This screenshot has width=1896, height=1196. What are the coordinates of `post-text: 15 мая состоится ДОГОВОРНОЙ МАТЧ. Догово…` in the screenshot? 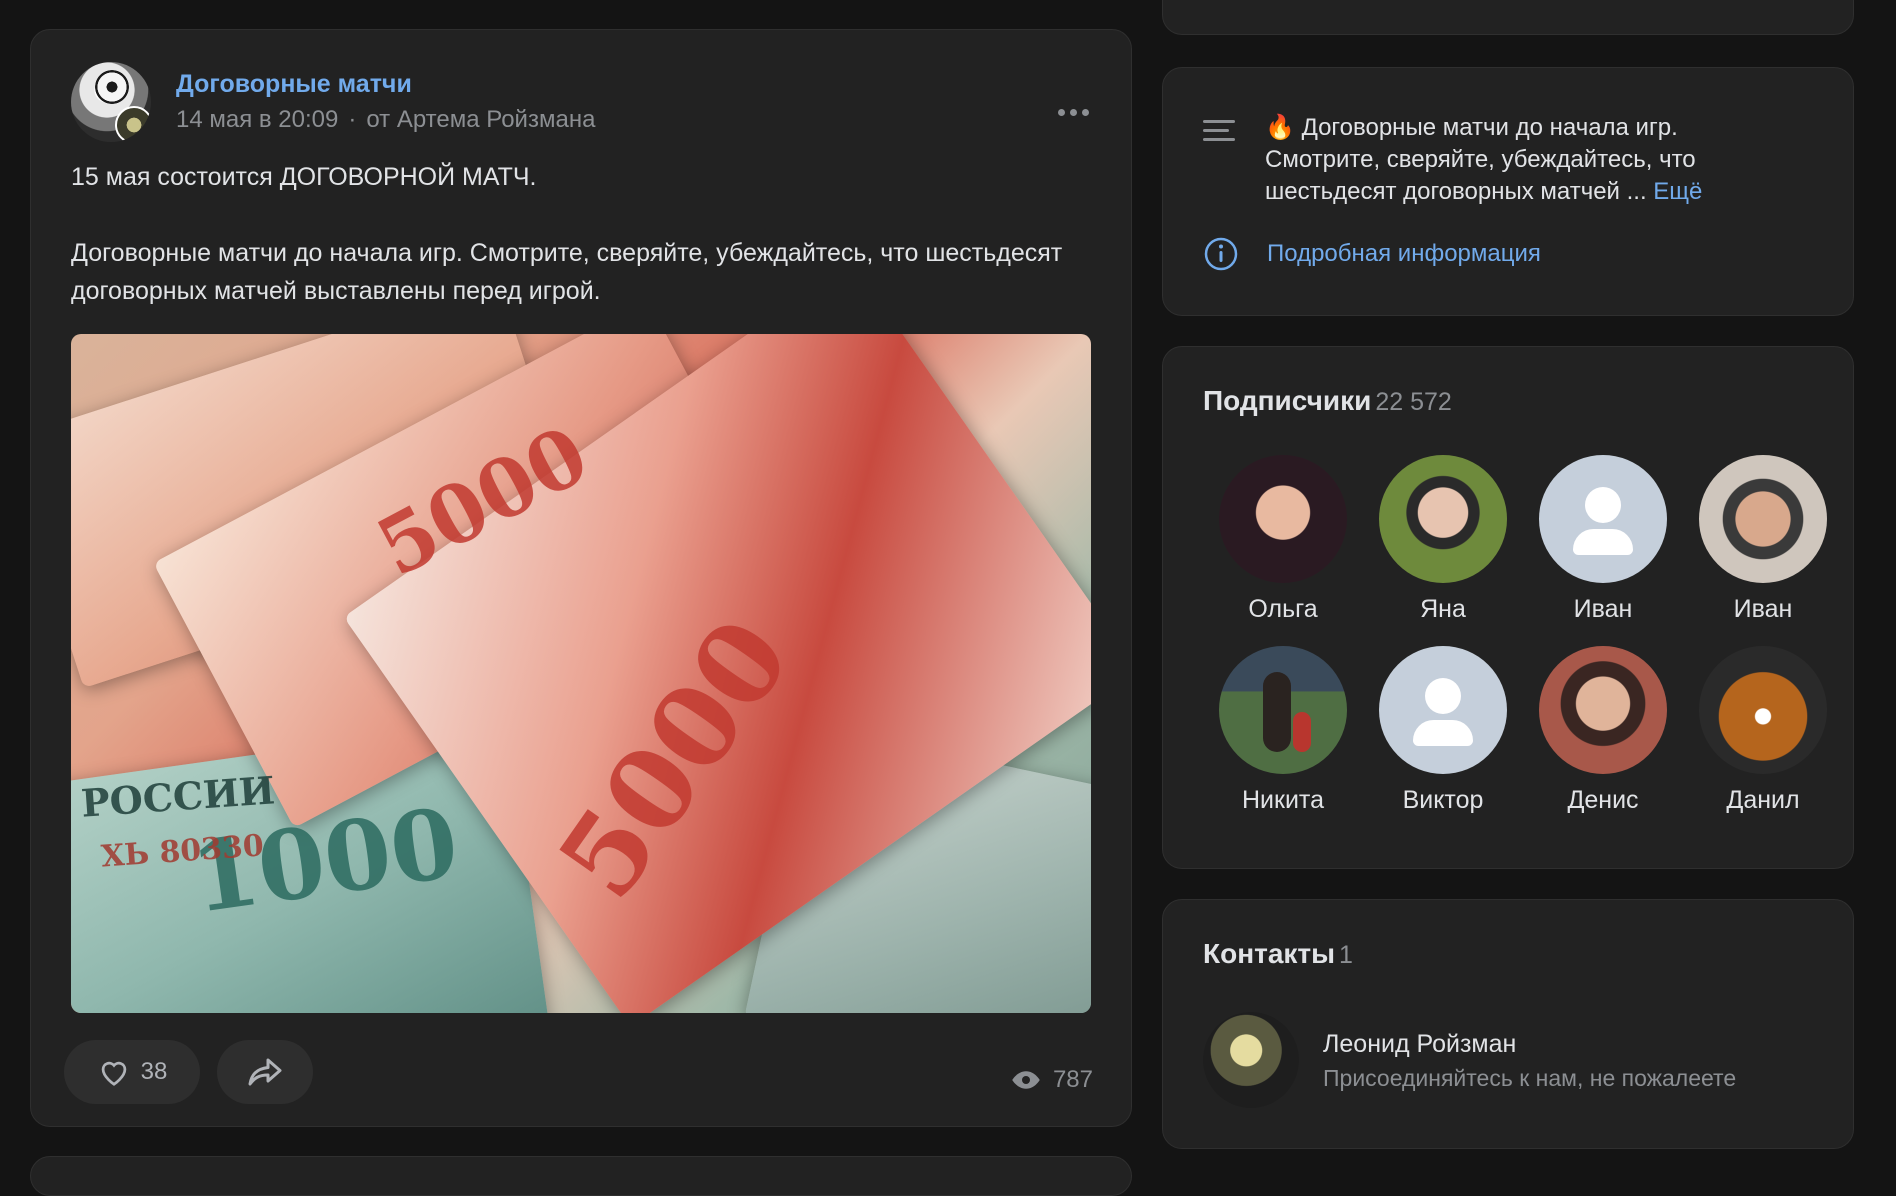 It's located at (567, 234).